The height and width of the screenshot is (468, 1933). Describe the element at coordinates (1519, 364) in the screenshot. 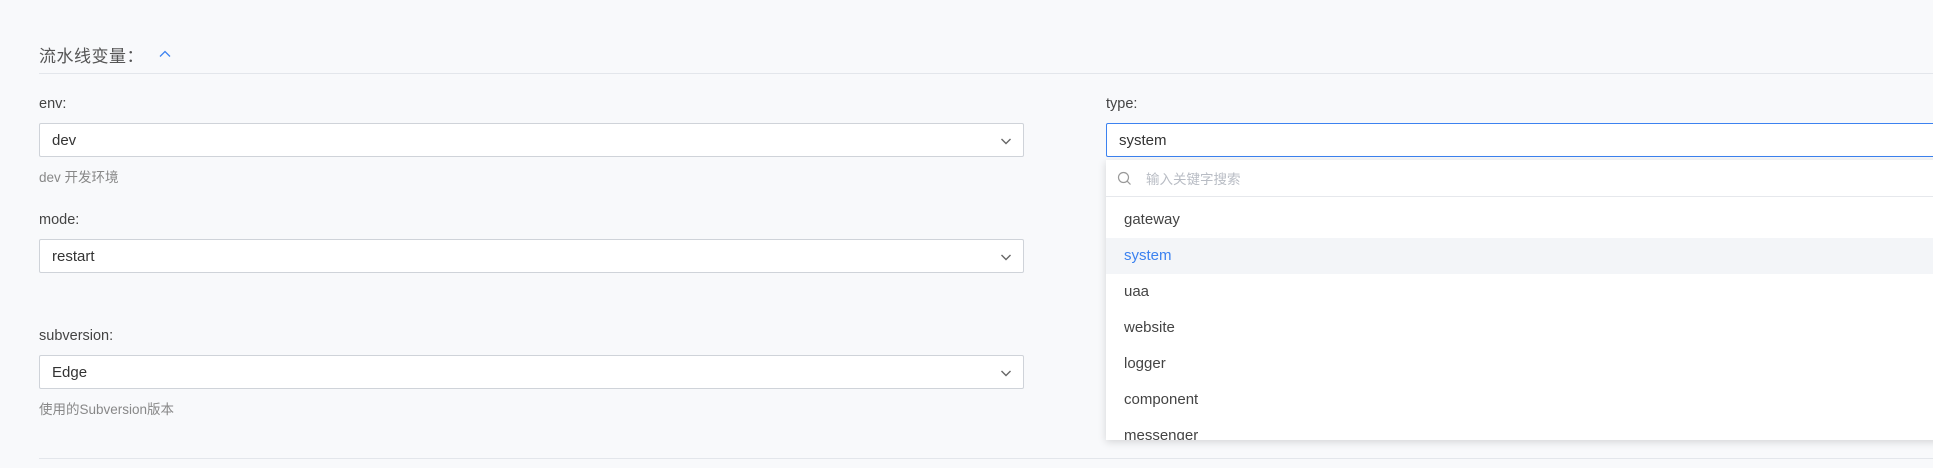

I see `dropdown-option-logger: logger` at that location.